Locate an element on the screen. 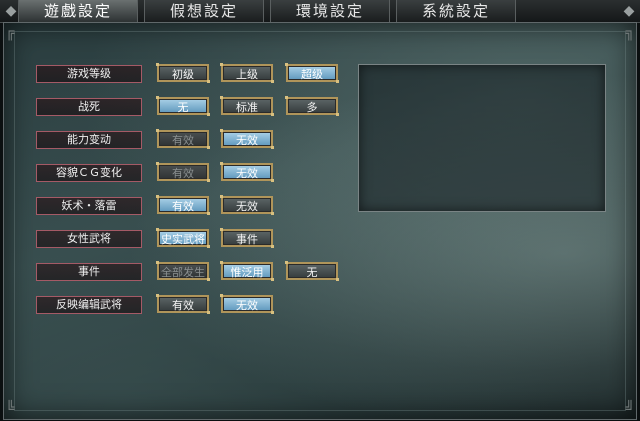 Image resolution: width=640 pixels, height=421 pixels. tab-bar: ◆ 遊戲設定 假想設定 環境設定 系統設定 ◆ is located at coordinates (320, 11).